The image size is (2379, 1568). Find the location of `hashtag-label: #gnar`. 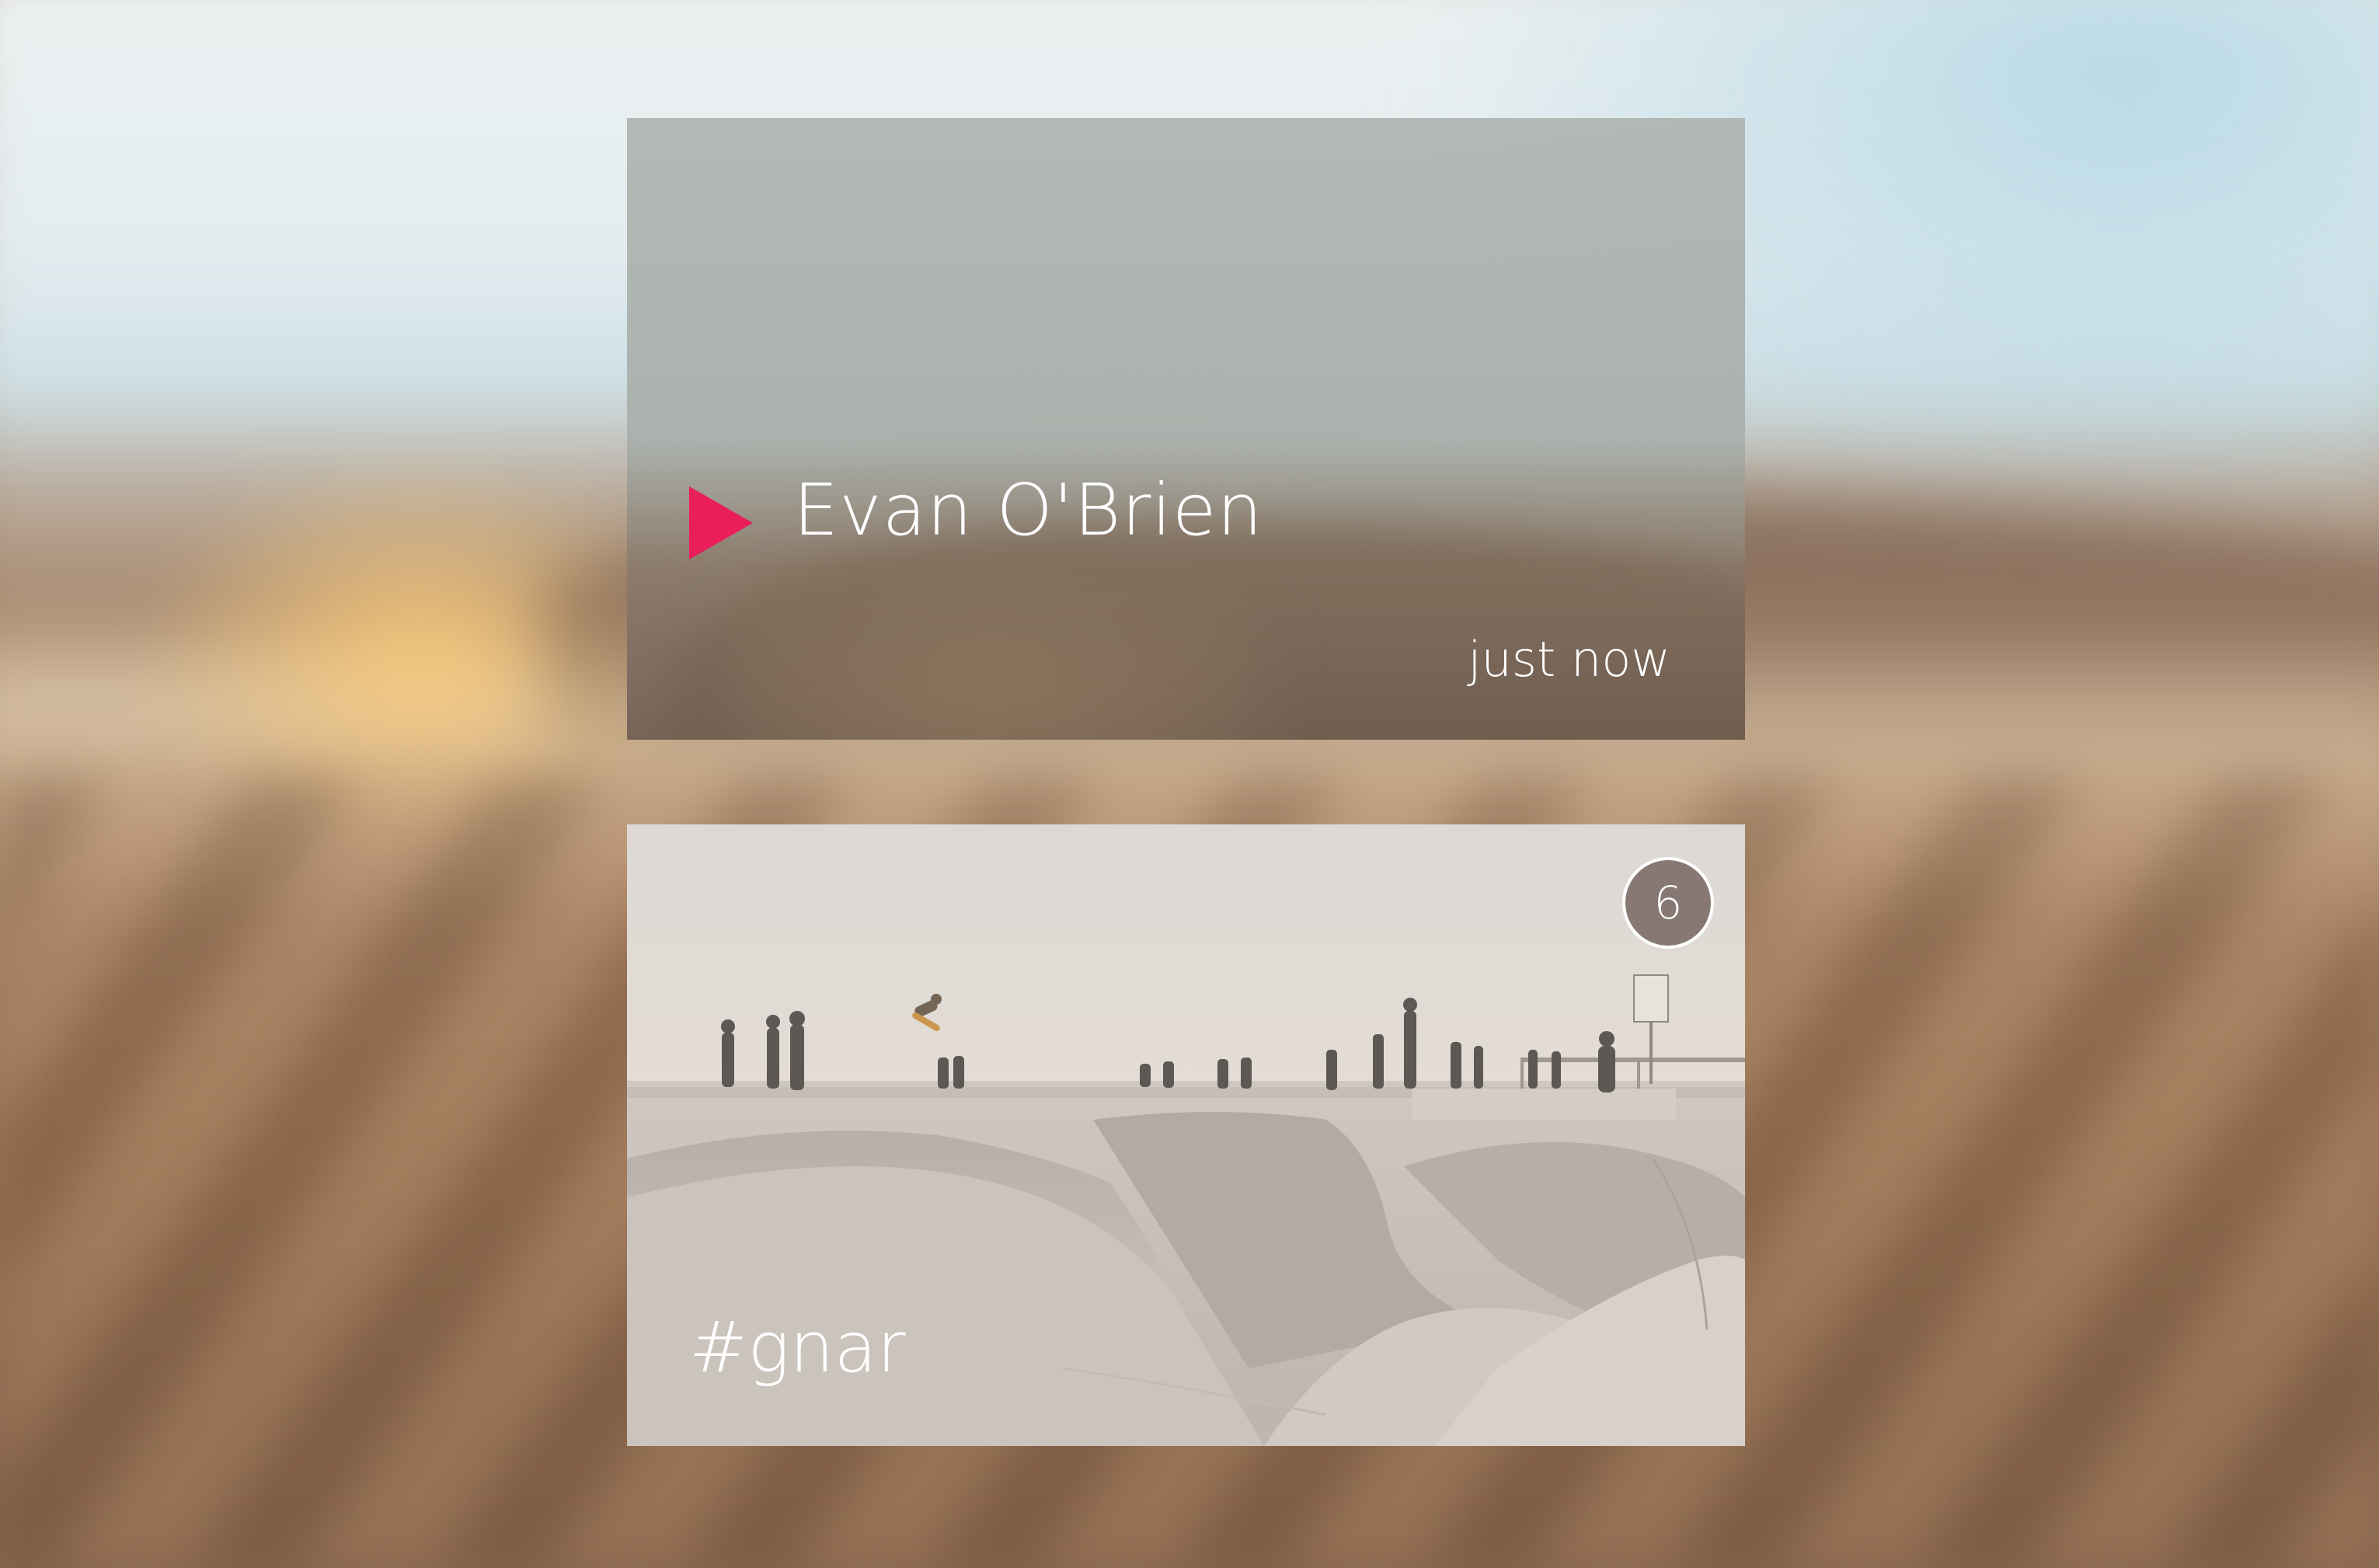

hashtag-label: #gnar is located at coordinates (797, 1348).